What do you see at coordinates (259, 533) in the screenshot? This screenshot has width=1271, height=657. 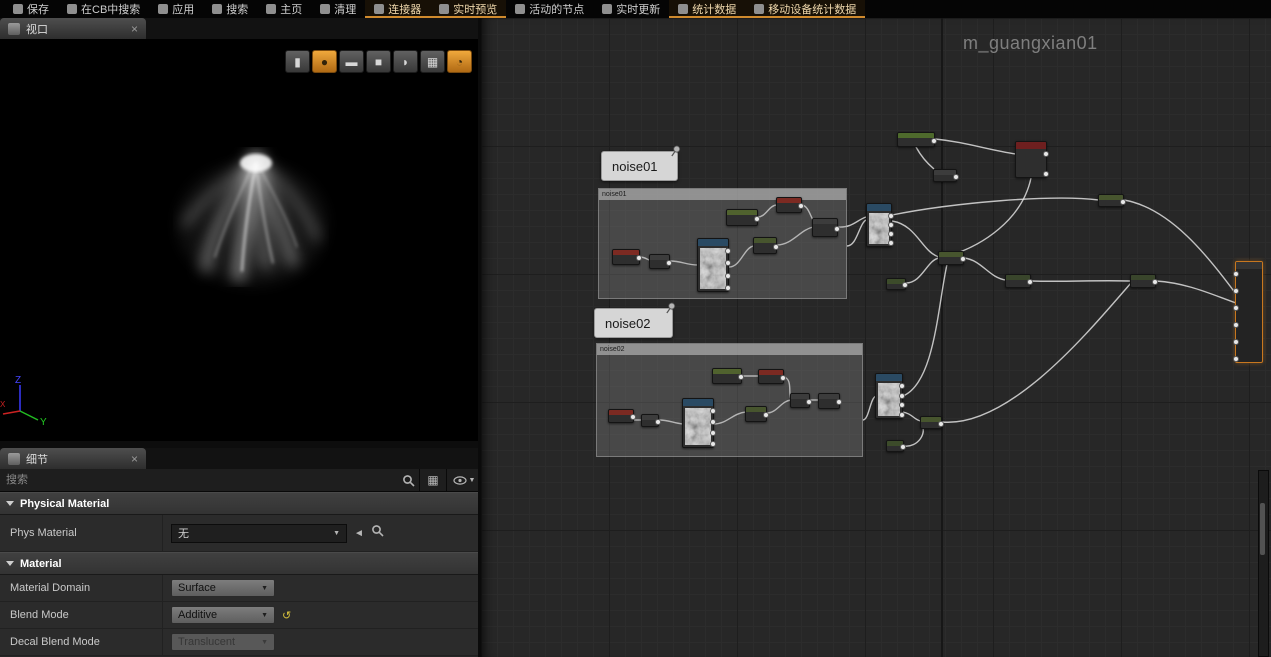 I see `phys-material-dropdown: 无 ▼` at bounding box center [259, 533].